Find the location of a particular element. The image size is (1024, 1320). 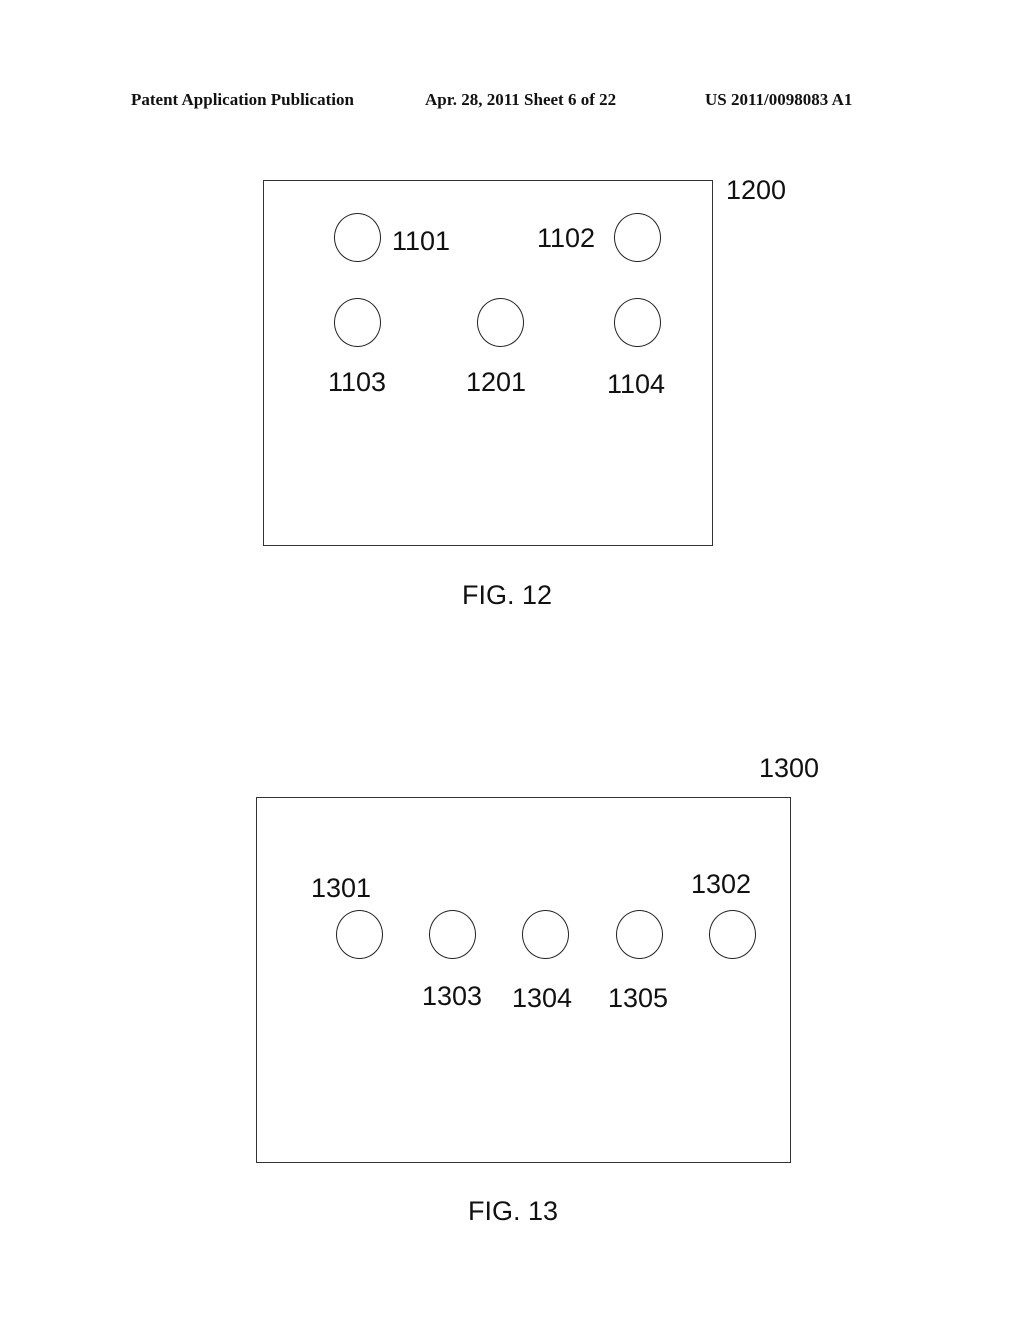

element-1102-label: 1102 is located at coordinates (566, 238).